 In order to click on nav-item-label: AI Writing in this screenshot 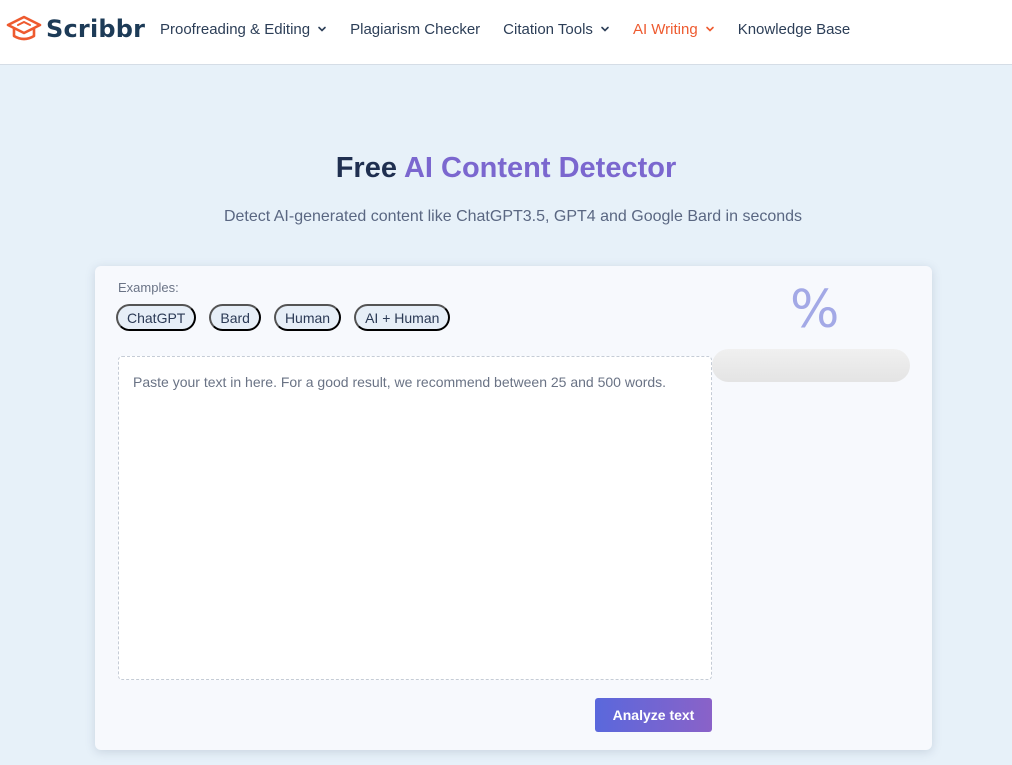, I will do `click(665, 29)`.